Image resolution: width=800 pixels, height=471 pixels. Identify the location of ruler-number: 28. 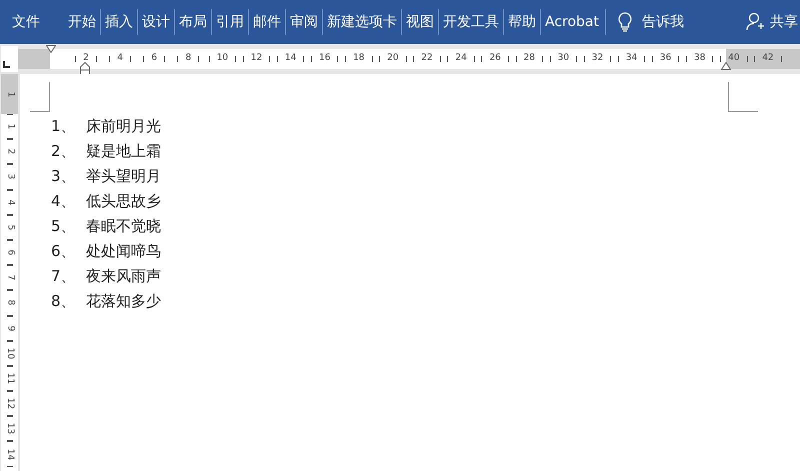
(529, 59).